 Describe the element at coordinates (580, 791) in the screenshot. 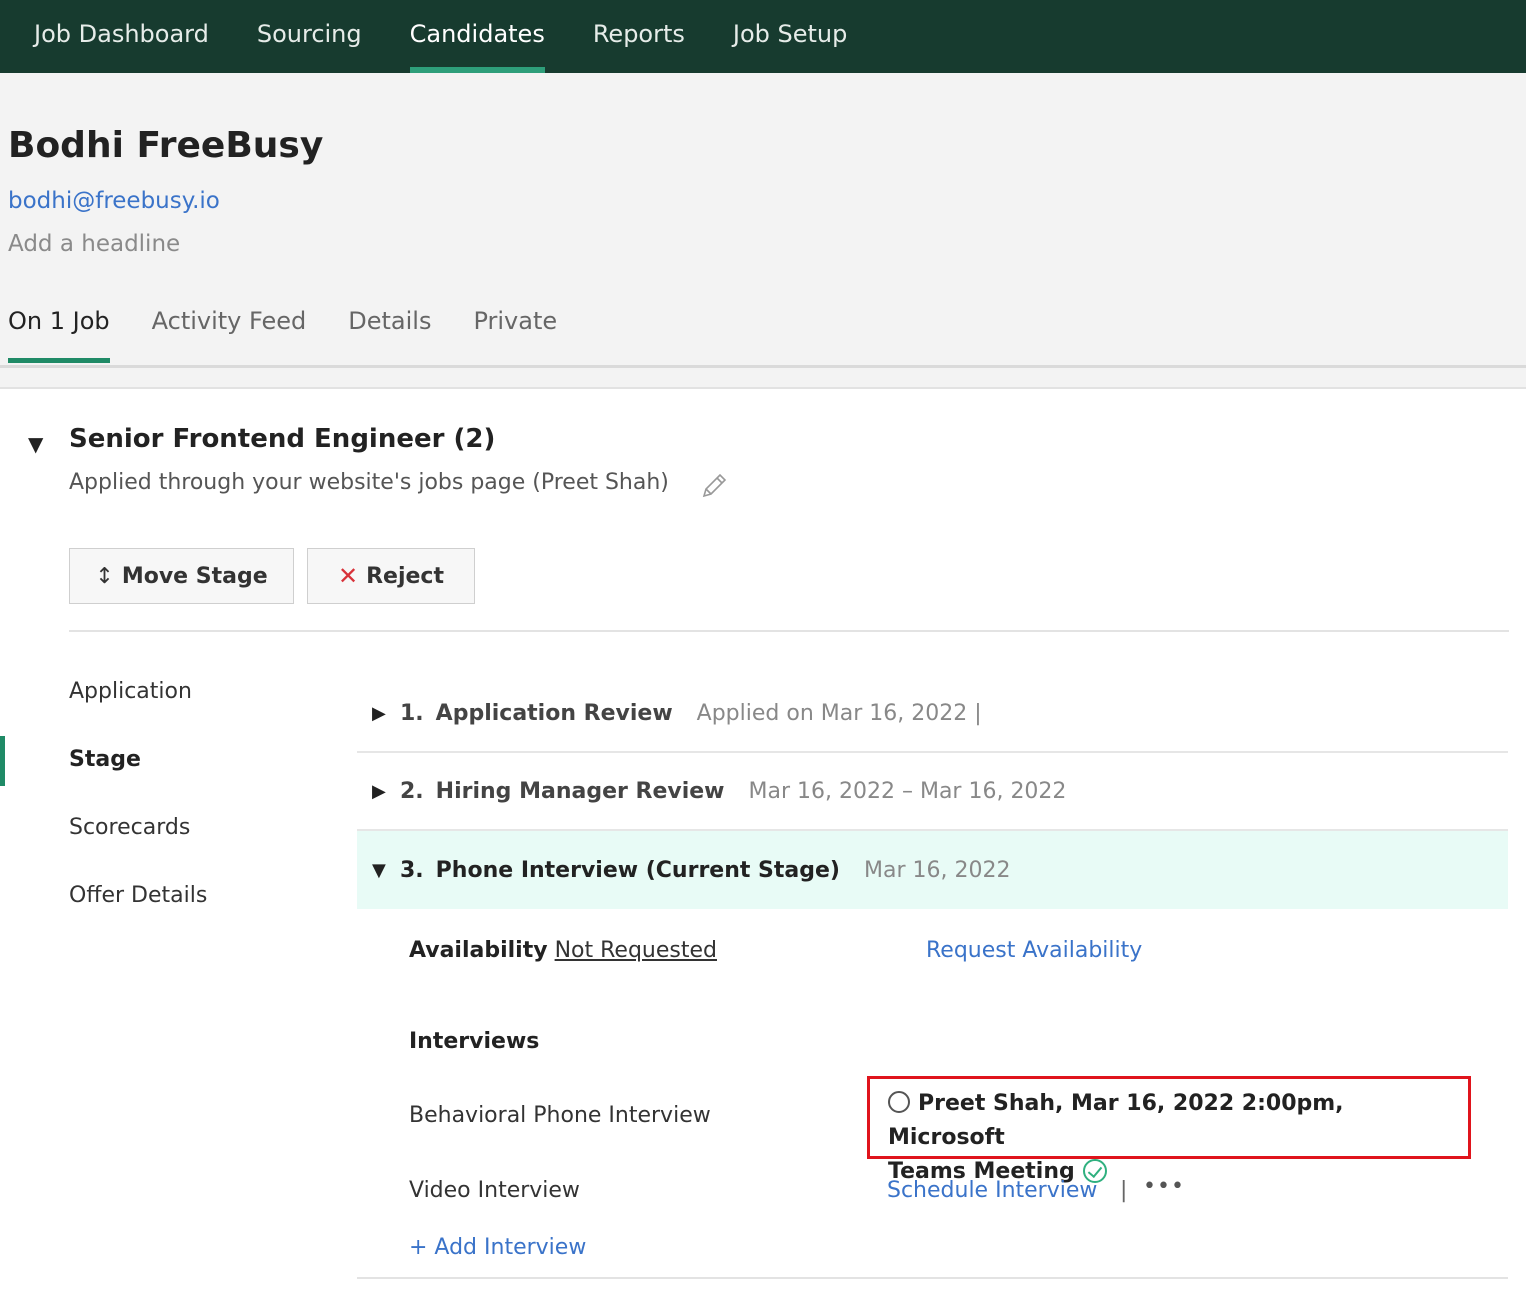

I see `stage-name: Hiring Manager Review` at that location.